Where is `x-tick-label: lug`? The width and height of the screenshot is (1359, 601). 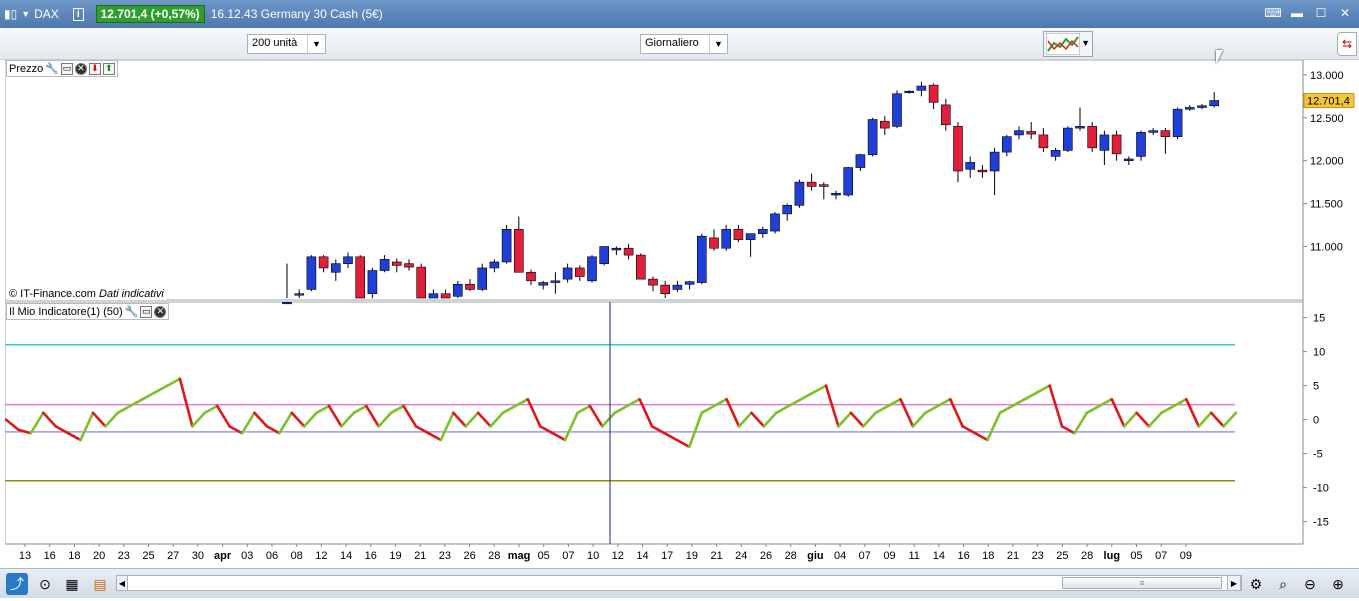 x-tick-label: lug is located at coordinates (1112, 556).